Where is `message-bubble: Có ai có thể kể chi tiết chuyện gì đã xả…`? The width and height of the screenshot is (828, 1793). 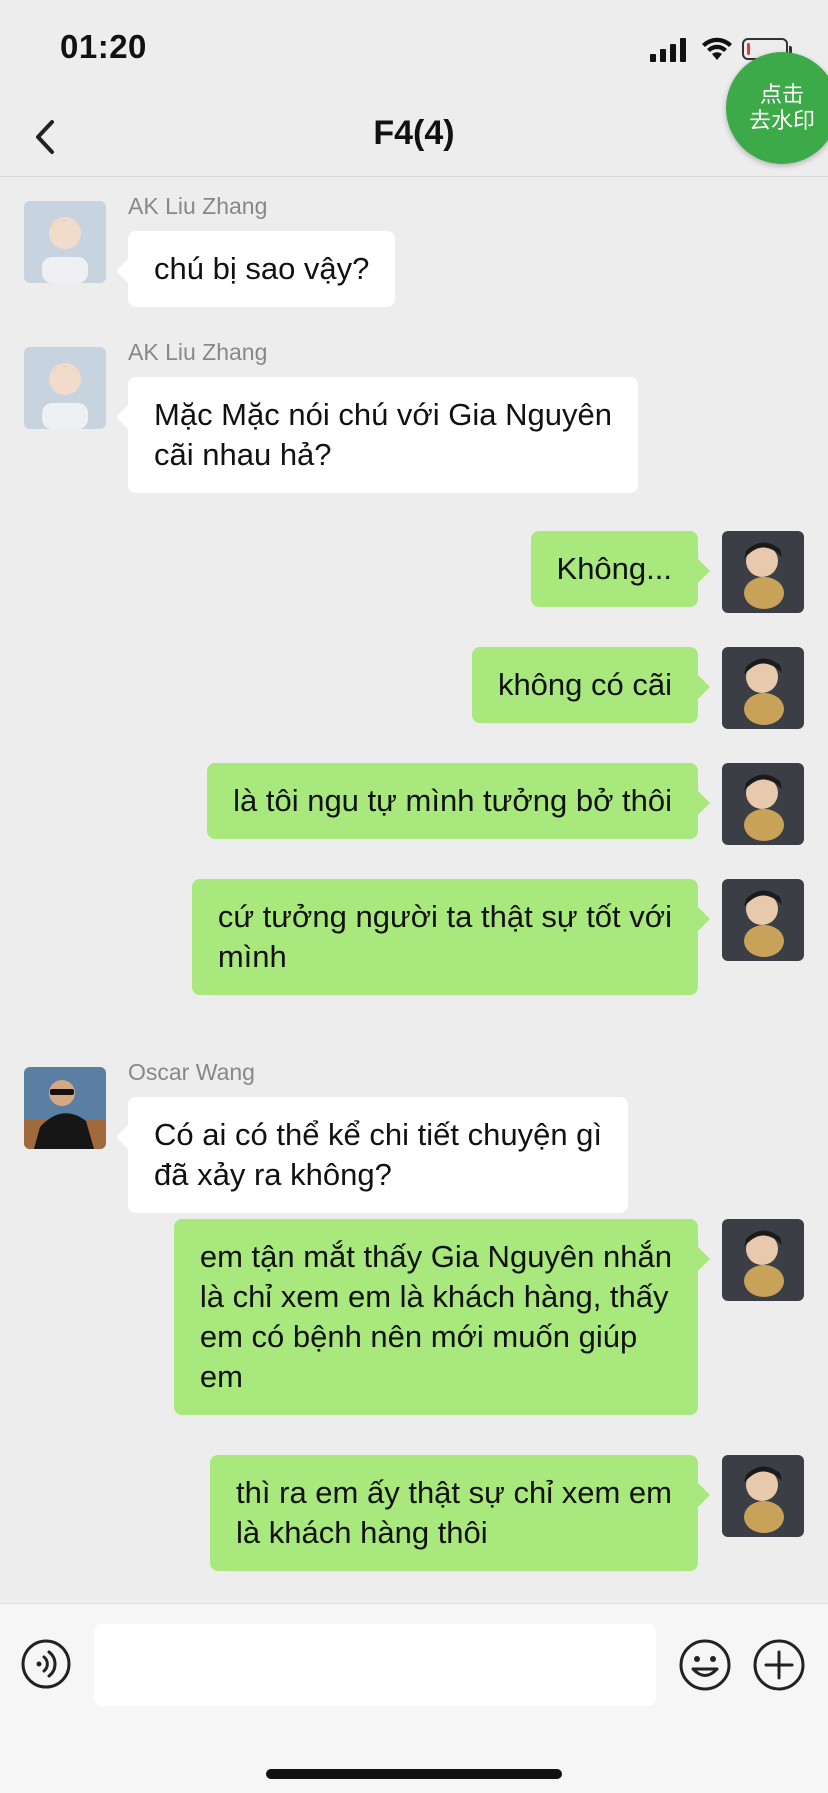
message-bubble: Có ai có thể kể chi tiết chuyện gì đã xả… is located at coordinates (372, 1155).